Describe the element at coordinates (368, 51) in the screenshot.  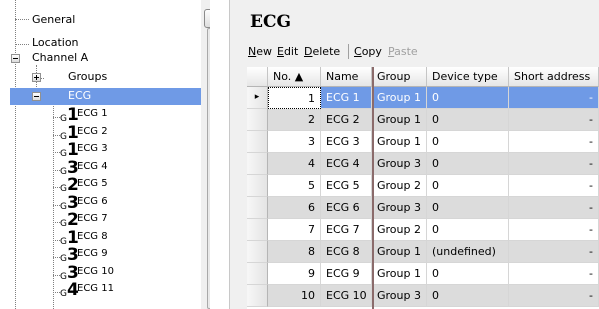
I see `copy-button: Copy` at that location.